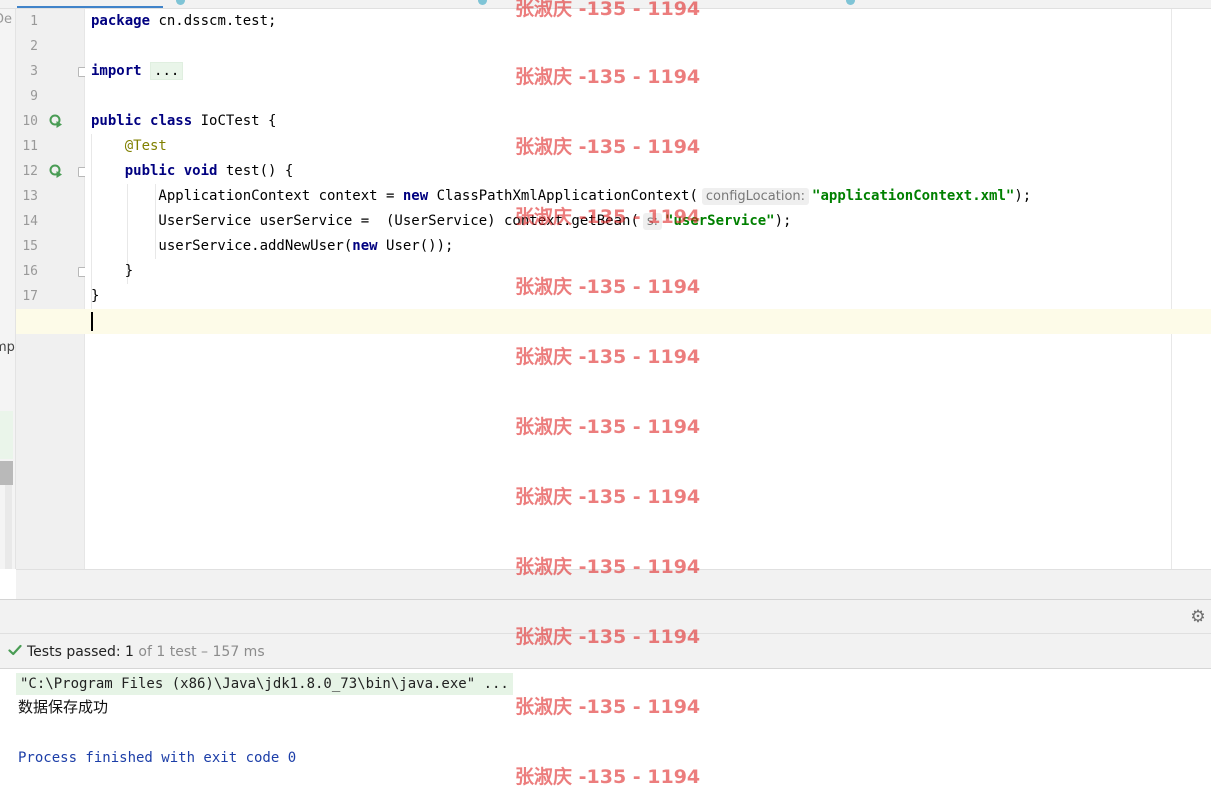  I want to click on code-line: public class IoCTest {, so click(183, 121).